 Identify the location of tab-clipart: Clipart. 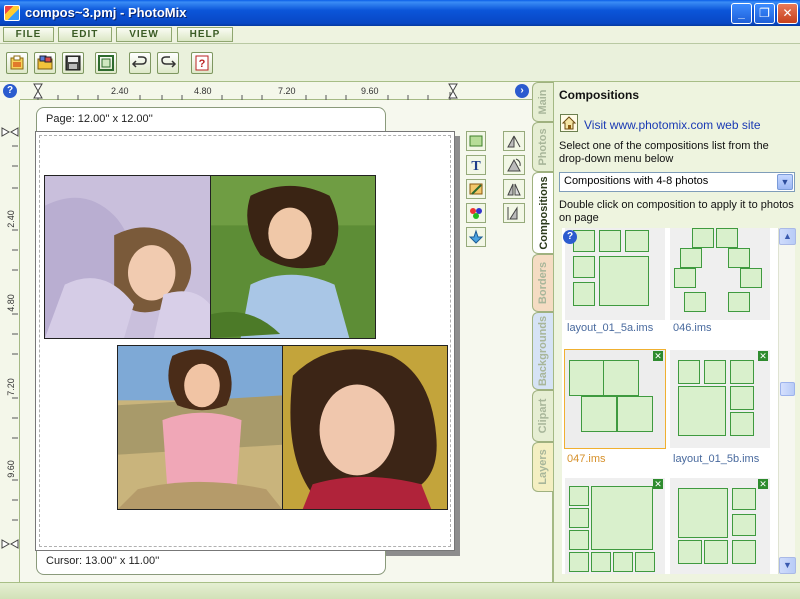
(542, 416).